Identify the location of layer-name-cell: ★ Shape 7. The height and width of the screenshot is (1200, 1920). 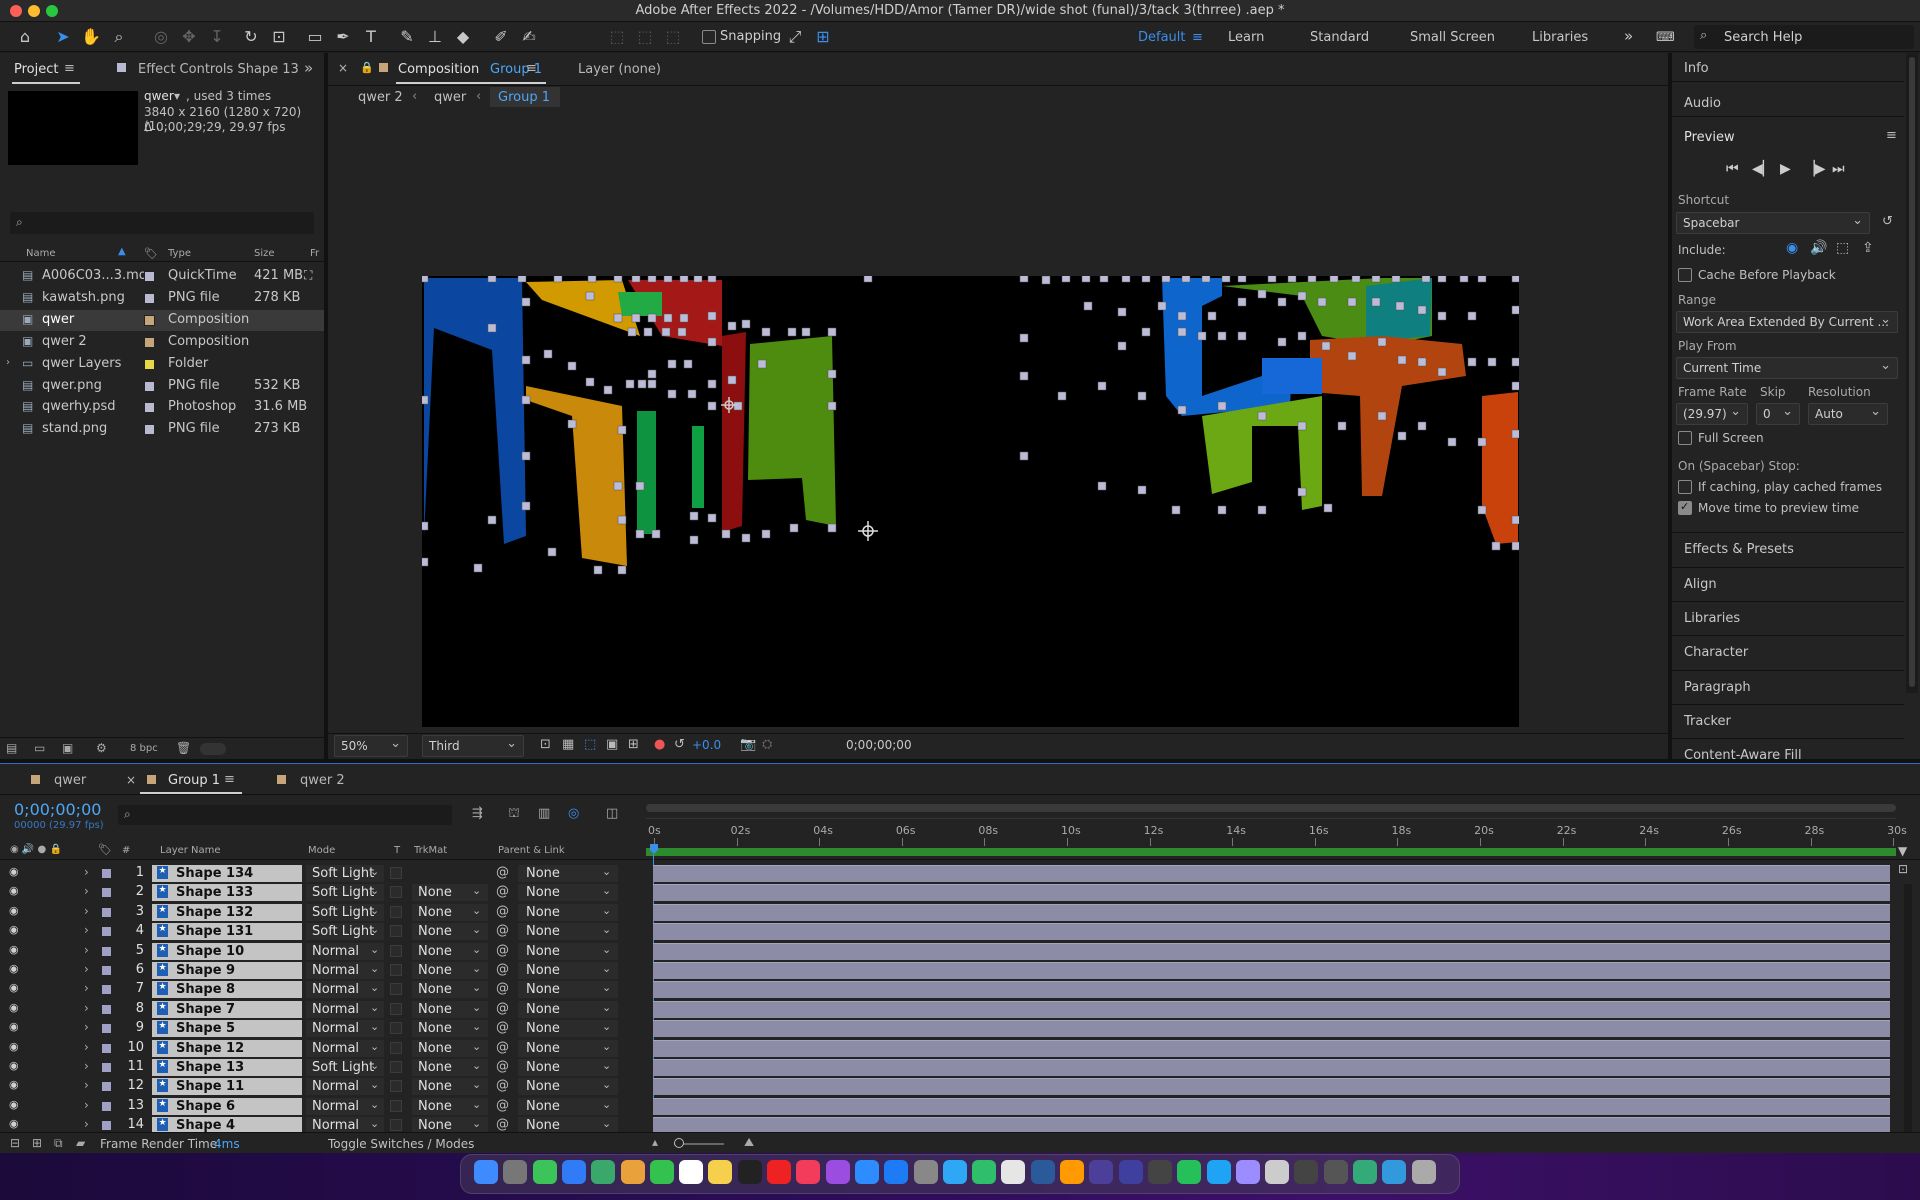
(227, 1009).